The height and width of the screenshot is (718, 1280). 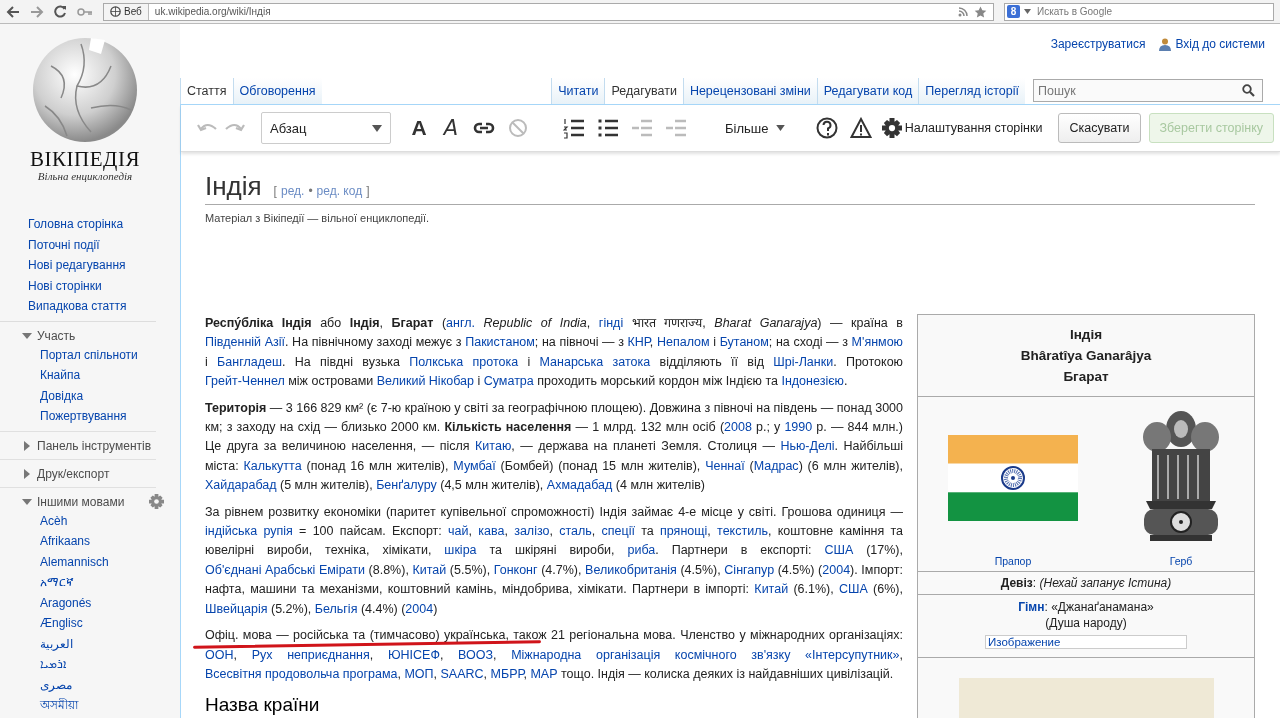 I want to click on sidebar-section-heading: Панель інструментів, so click(x=94, y=445).